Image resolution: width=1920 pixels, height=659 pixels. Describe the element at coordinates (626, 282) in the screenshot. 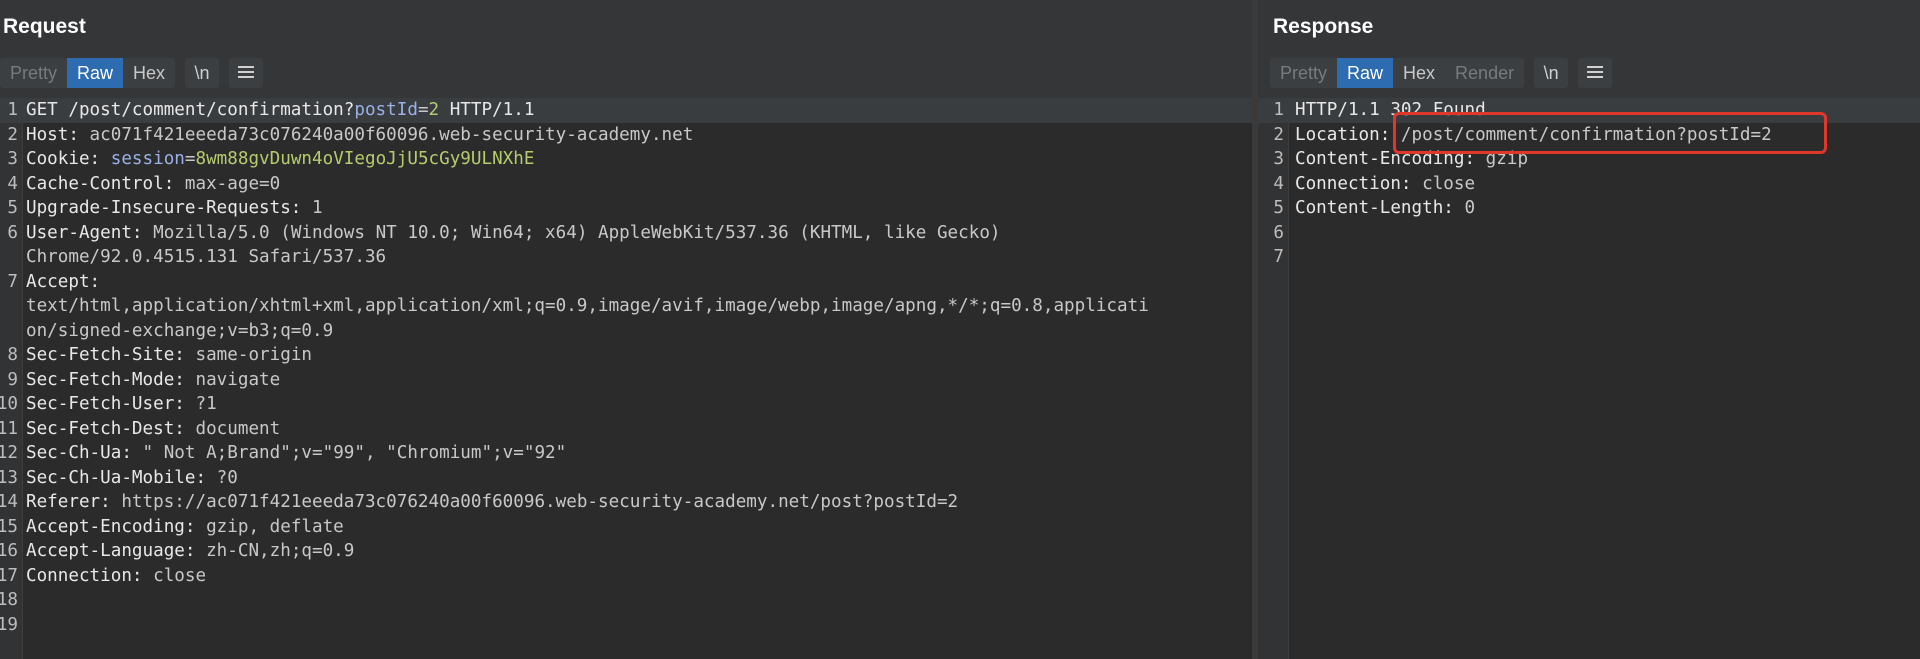

I see `request-code-line: 7 Accept:` at that location.